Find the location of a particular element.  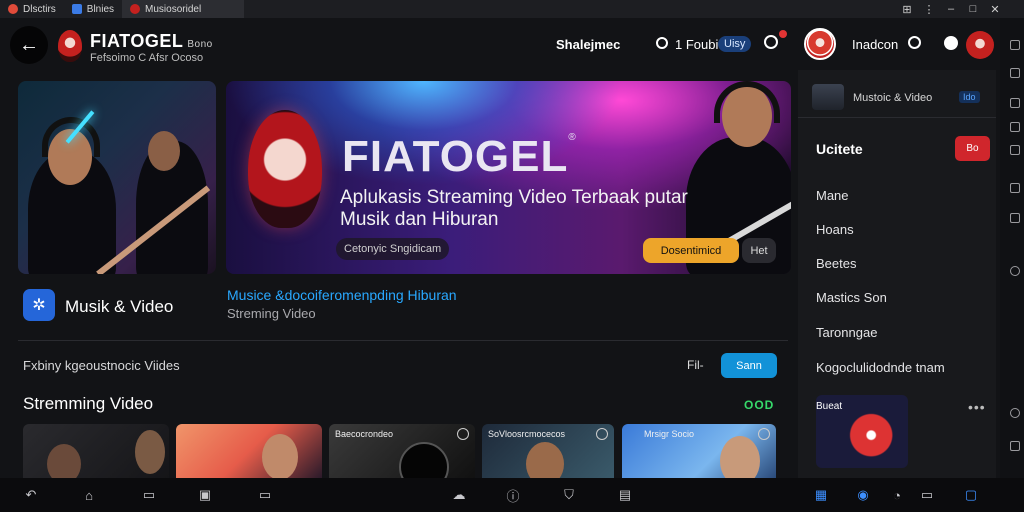

guitarist-face is located at coordinates (164, 151).